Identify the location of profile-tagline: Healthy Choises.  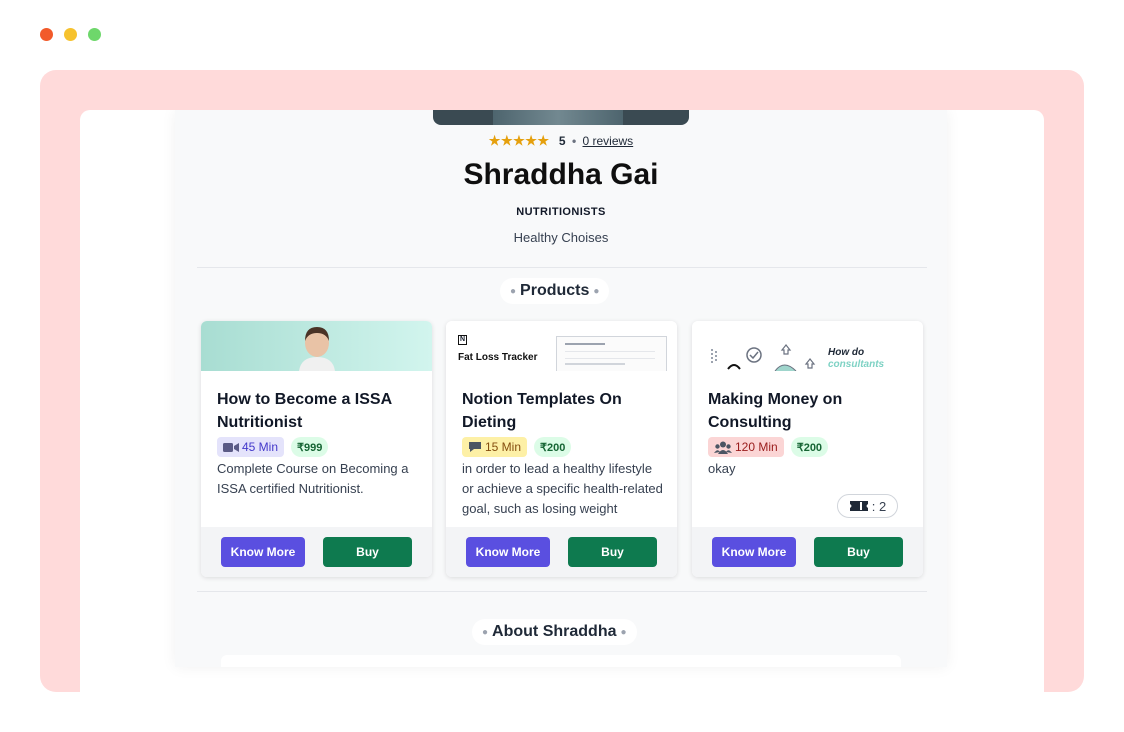
(561, 237).